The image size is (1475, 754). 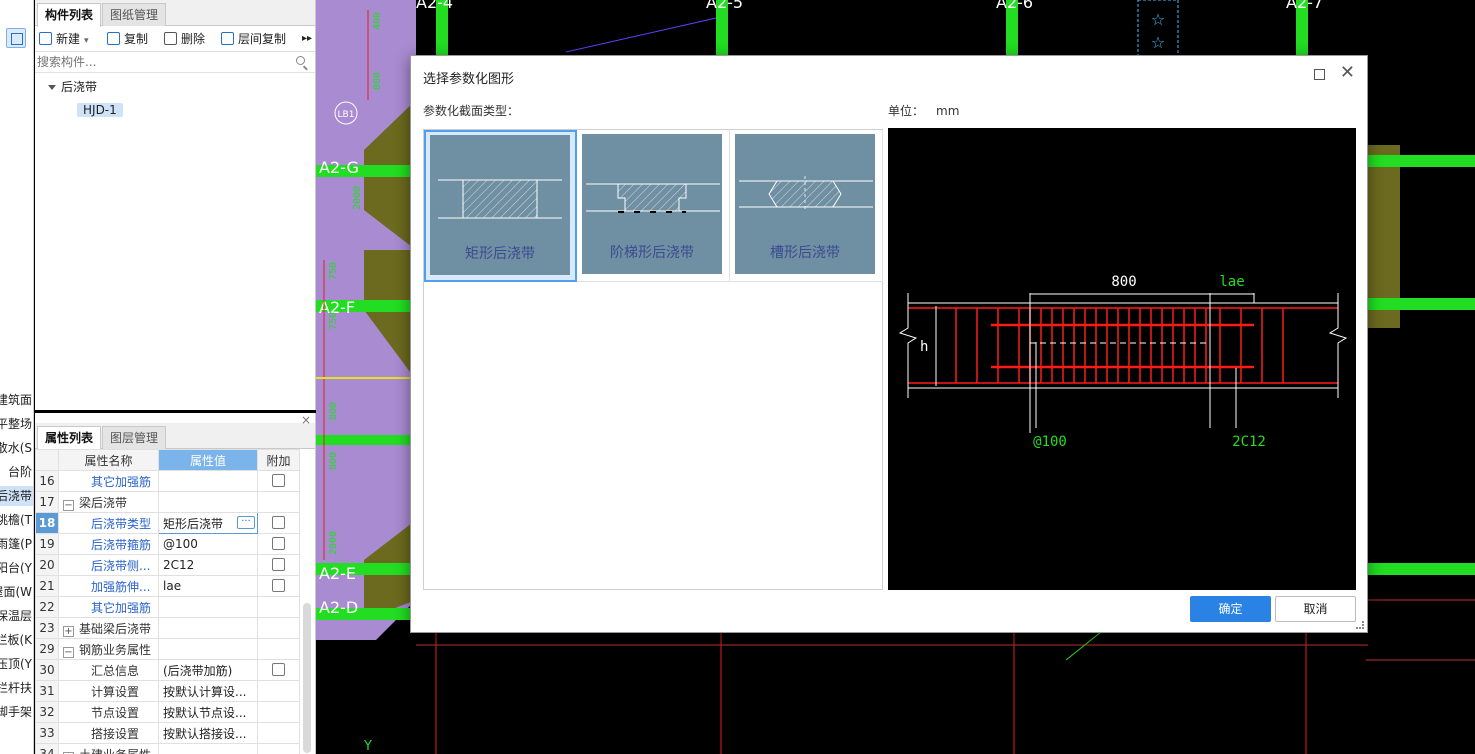 I want to click on property-tabbar: 属性列表 图层管理, so click(x=175, y=436).